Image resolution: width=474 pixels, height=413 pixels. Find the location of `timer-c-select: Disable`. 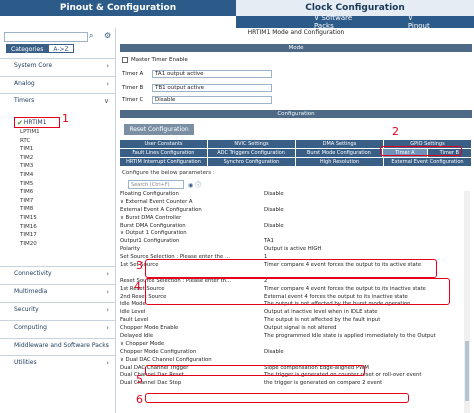

timer-c-select: Disable is located at coordinates (212, 100).